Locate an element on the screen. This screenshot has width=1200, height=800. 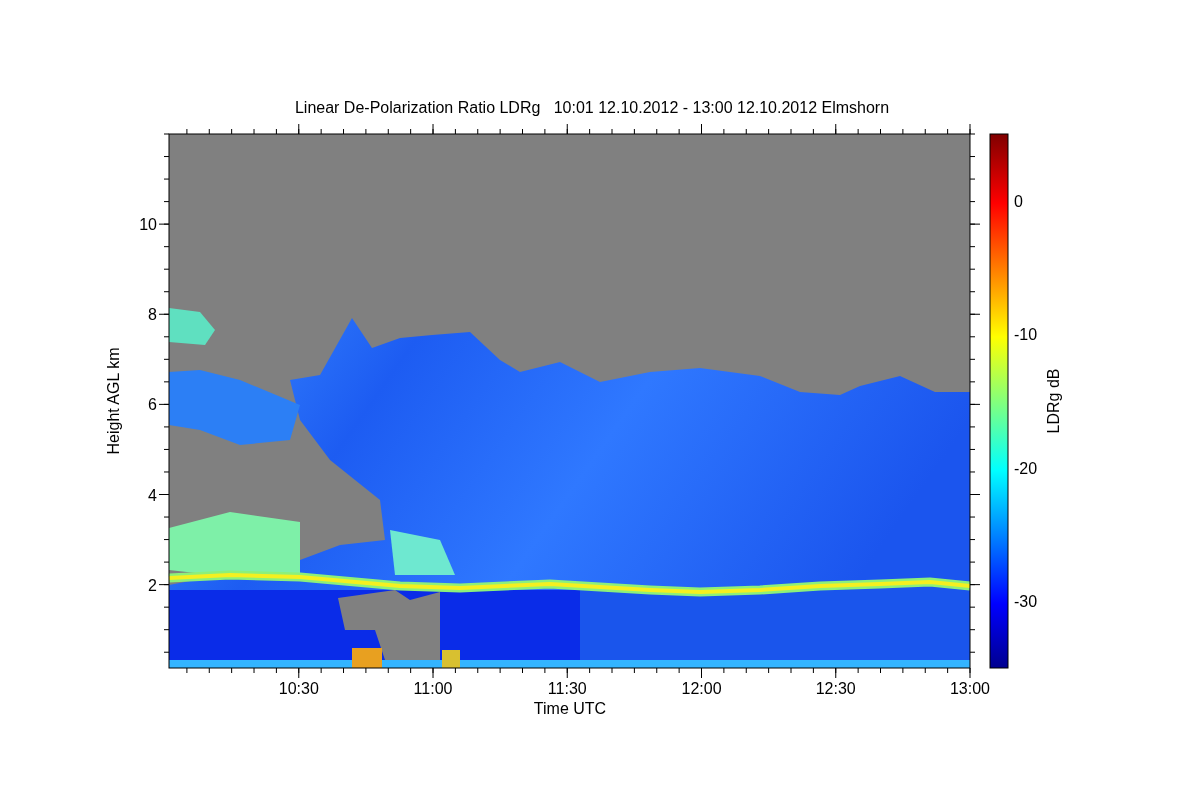
x-tick-label: 12:00 is located at coordinates (701, 688).